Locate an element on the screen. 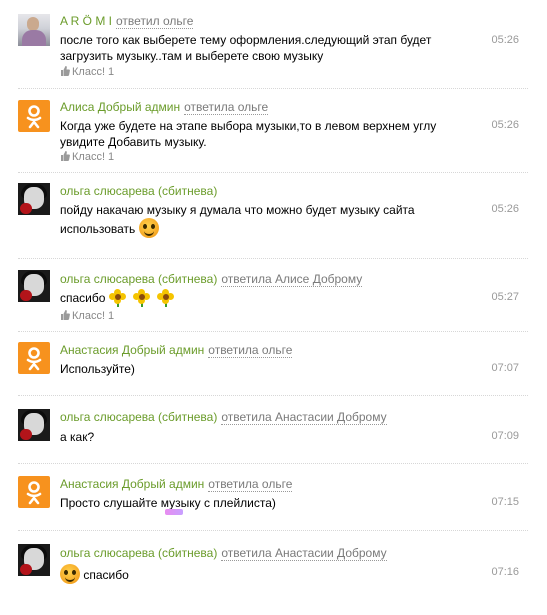  message-text: Используйте) is located at coordinates (97, 369).